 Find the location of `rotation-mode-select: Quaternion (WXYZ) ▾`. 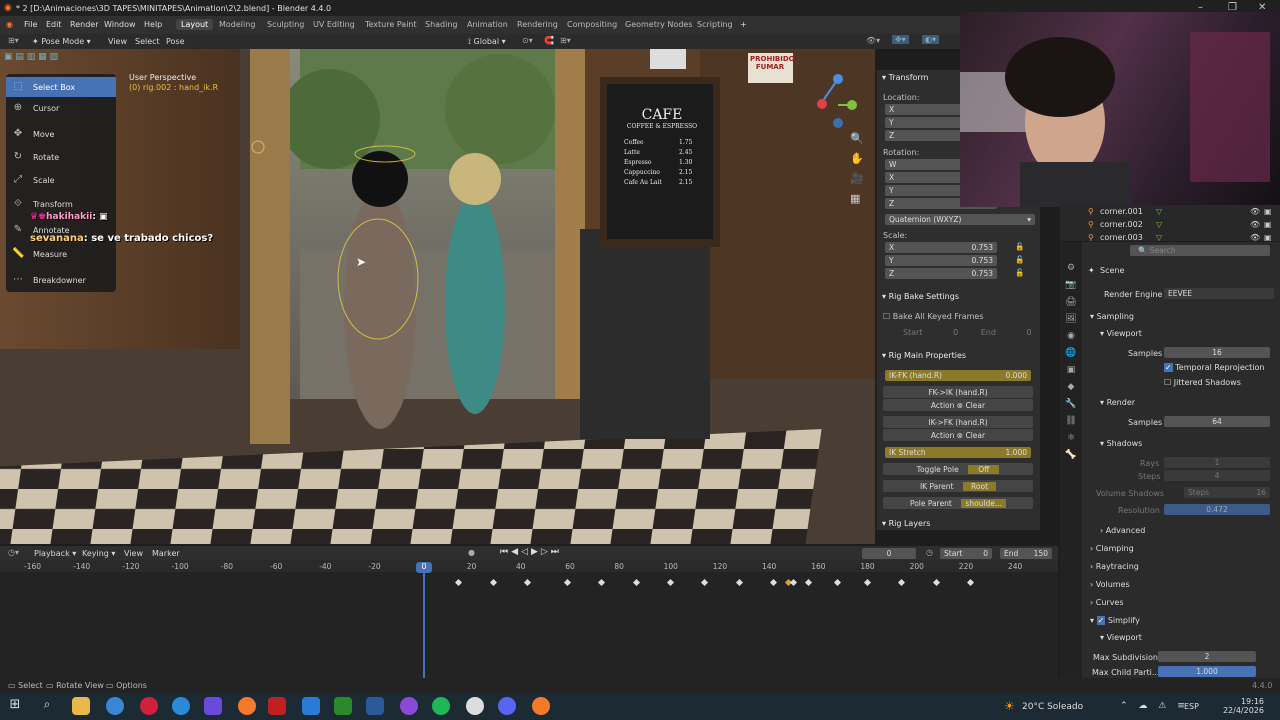

rotation-mode-select: Quaternion (WXYZ) ▾ is located at coordinates (960, 219).